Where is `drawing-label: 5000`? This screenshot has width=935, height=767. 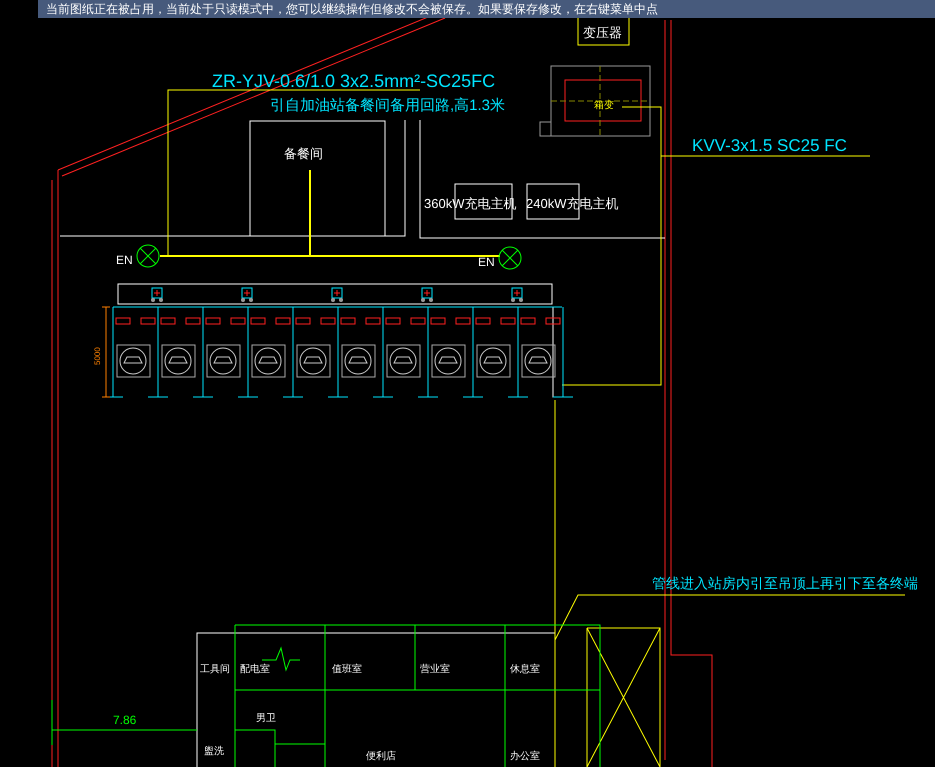 drawing-label: 5000 is located at coordinates (97, 356).